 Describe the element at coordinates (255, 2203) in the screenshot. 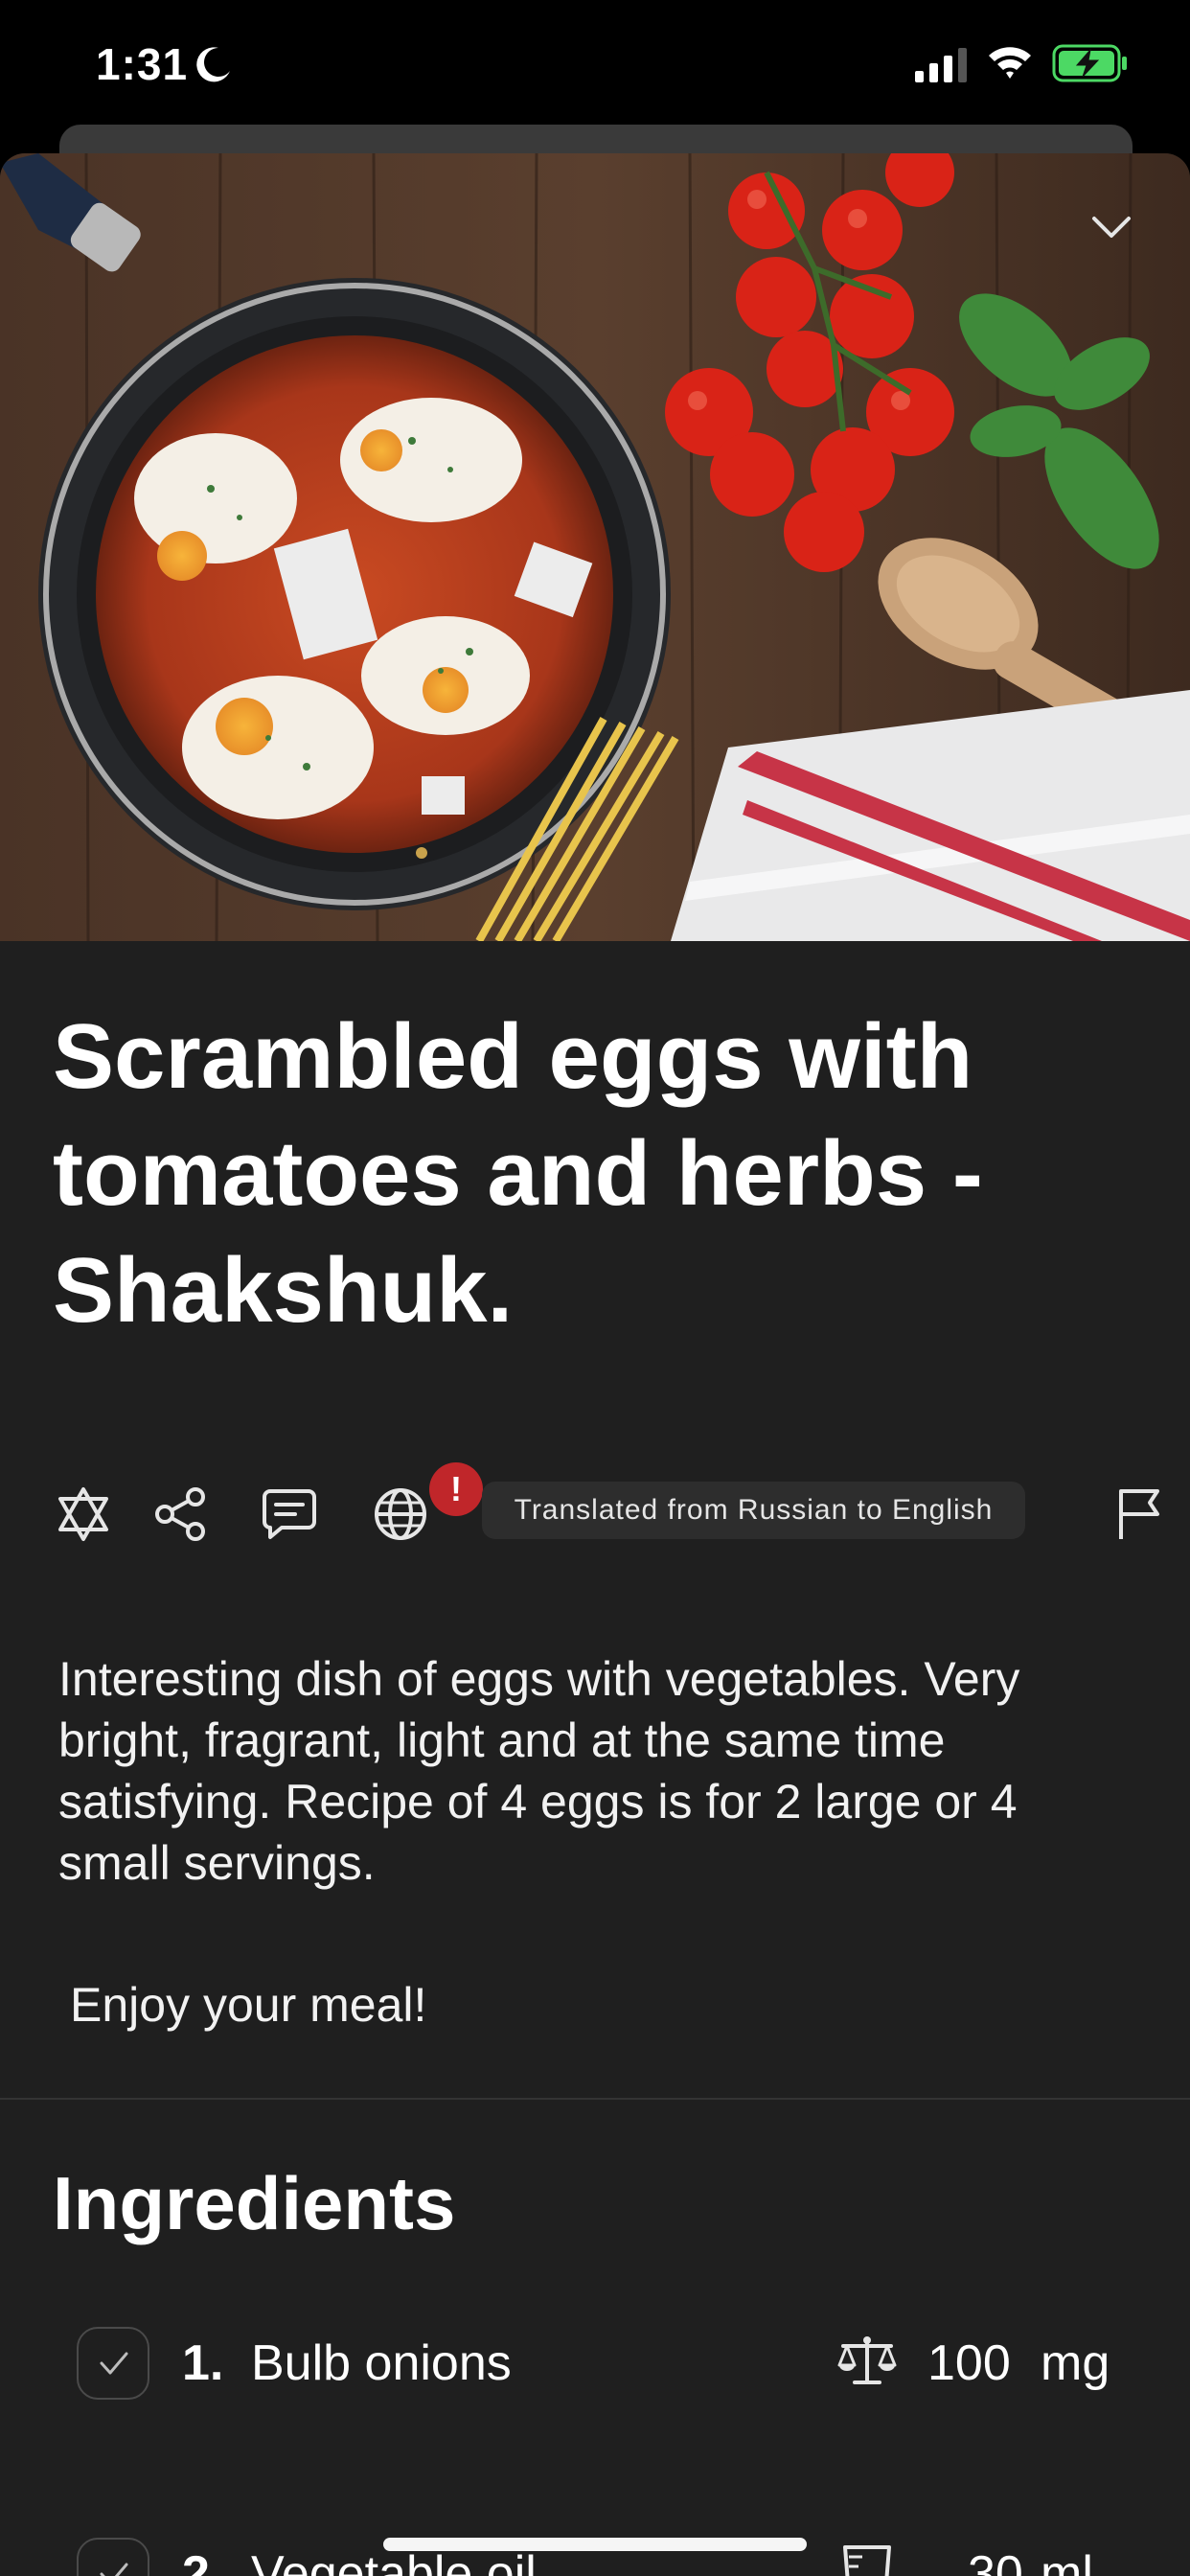

I see `ingredients-heading: Ingredients` at that location.